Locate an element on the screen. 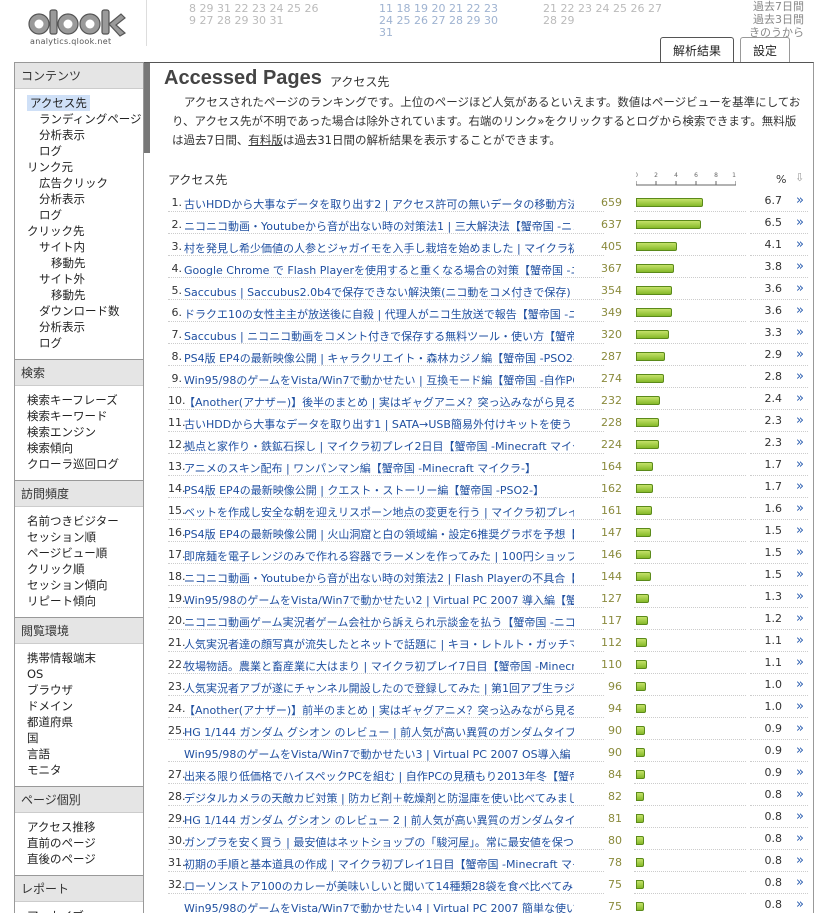 The image size is (824, 913). sidebar-item: サイト内 is located at coordinates (85, 247).